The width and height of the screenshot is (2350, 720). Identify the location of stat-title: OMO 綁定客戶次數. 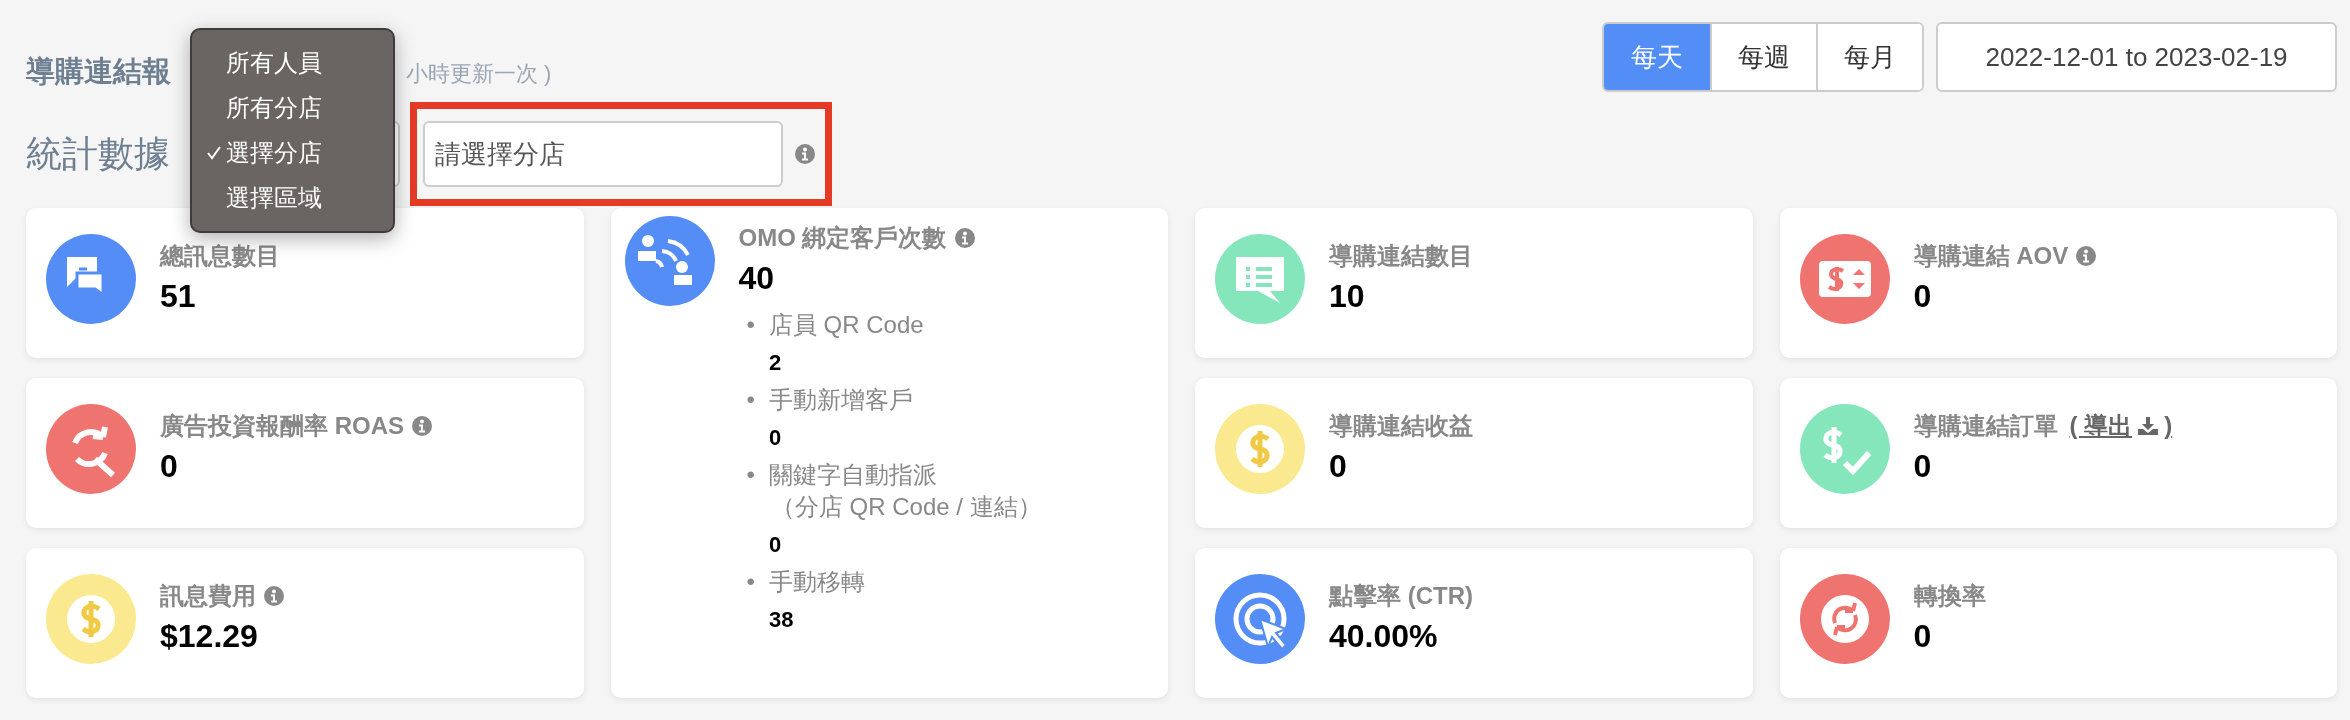
(842, 238).